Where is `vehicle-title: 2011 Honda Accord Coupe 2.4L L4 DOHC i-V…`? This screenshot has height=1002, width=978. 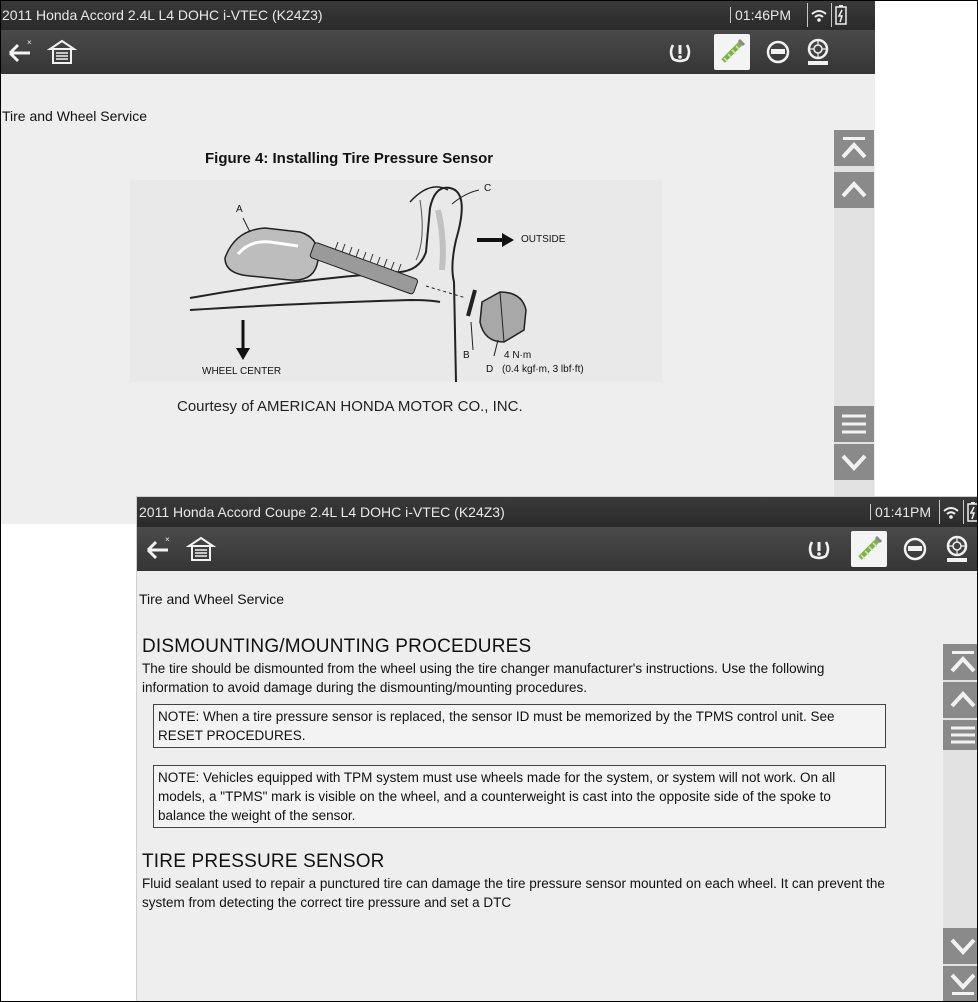
vehicle-title: 2011 Honda Accord Coupe 2.4L L4 DOHC i-V… is located at coordinates (322, 512).